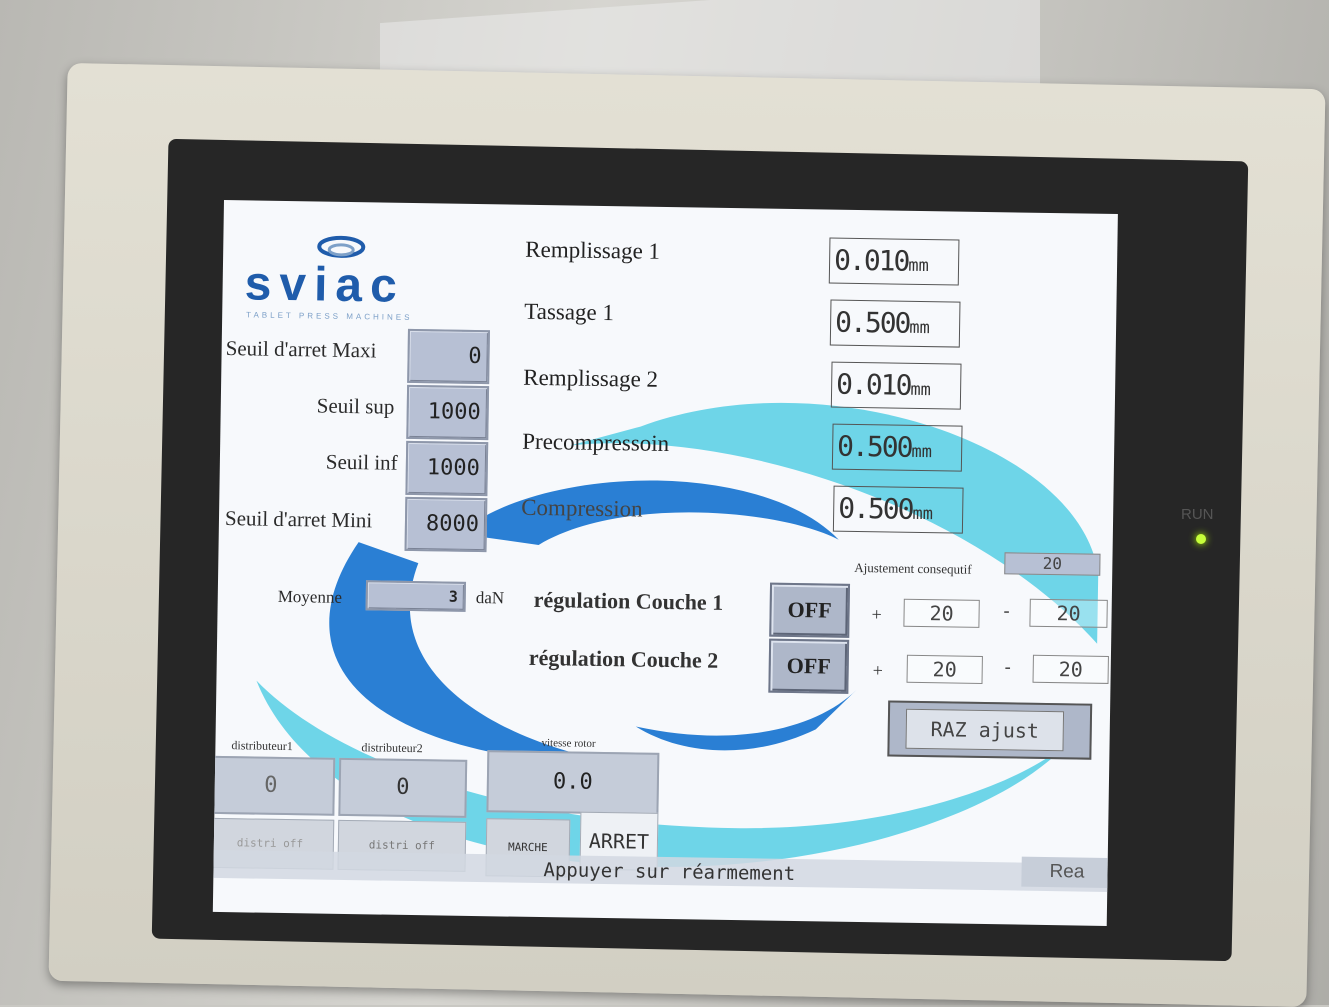 The height and width of the screenshot is (1007, 1329). I want to click on setting-tassage1-input: 0.500mm, so click(895, 323).